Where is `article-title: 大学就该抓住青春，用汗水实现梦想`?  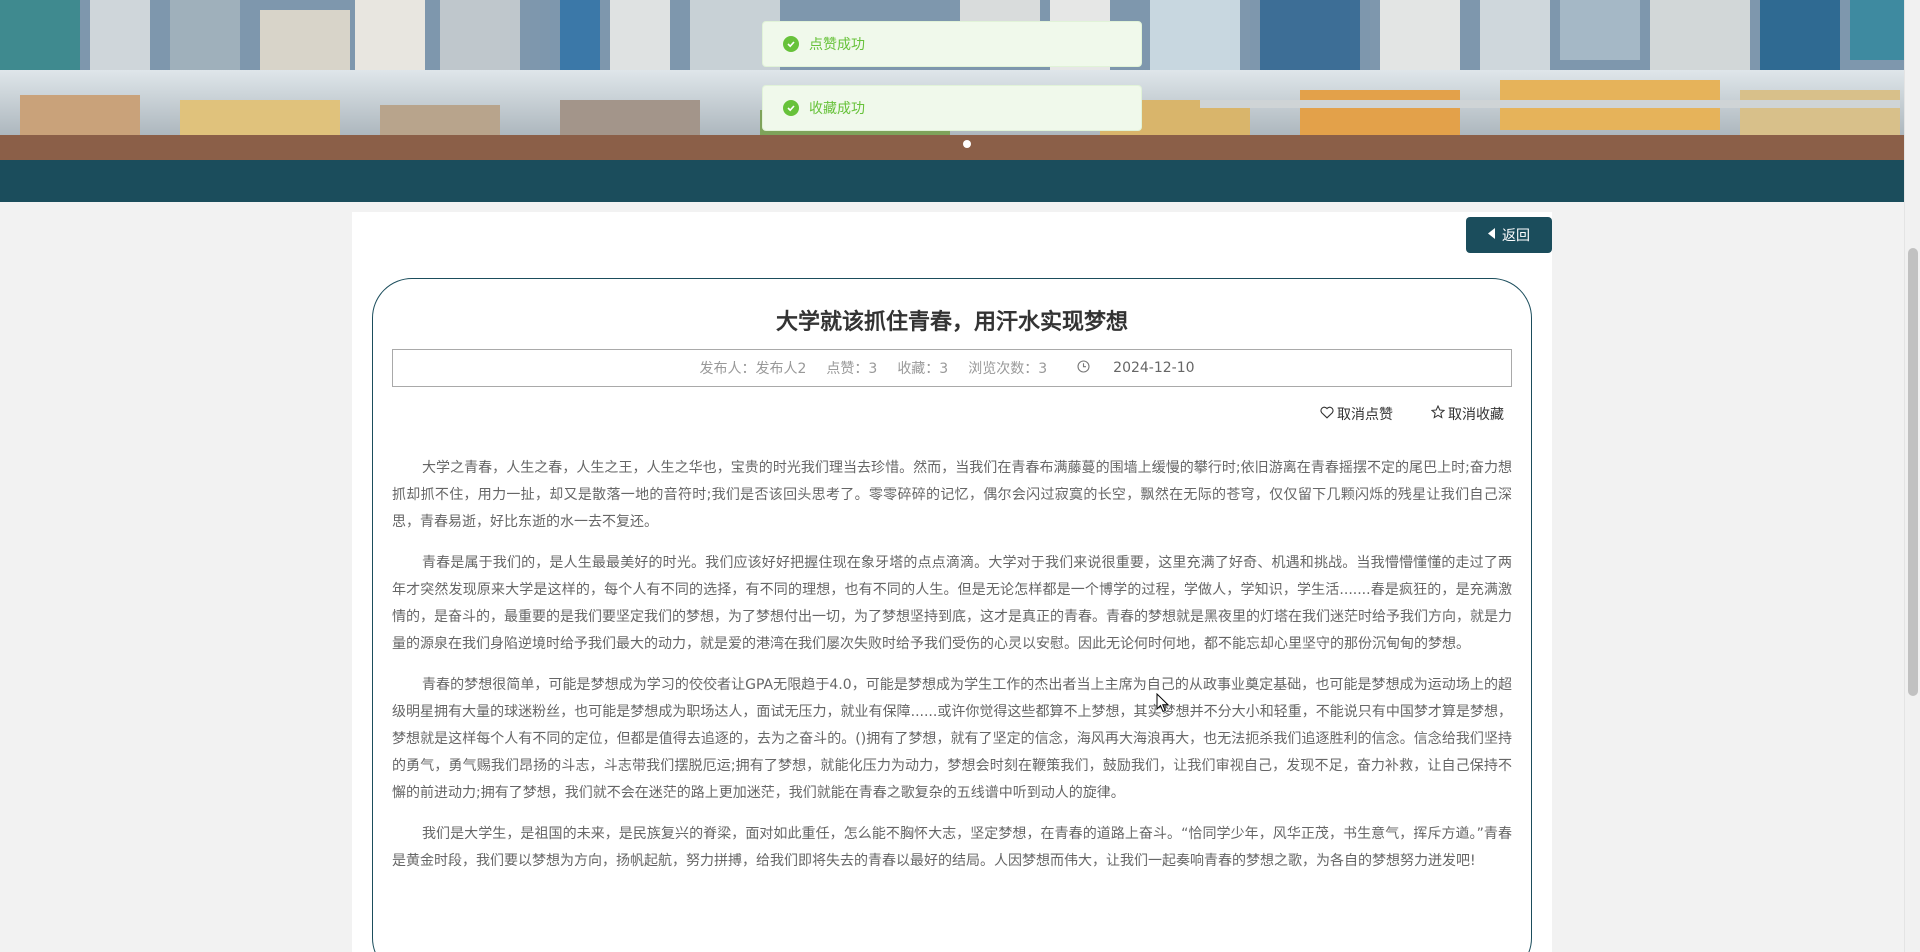 article-title: 大学就该抓住青春，用汗水实现梦想 is located at coordinates (951, 322).